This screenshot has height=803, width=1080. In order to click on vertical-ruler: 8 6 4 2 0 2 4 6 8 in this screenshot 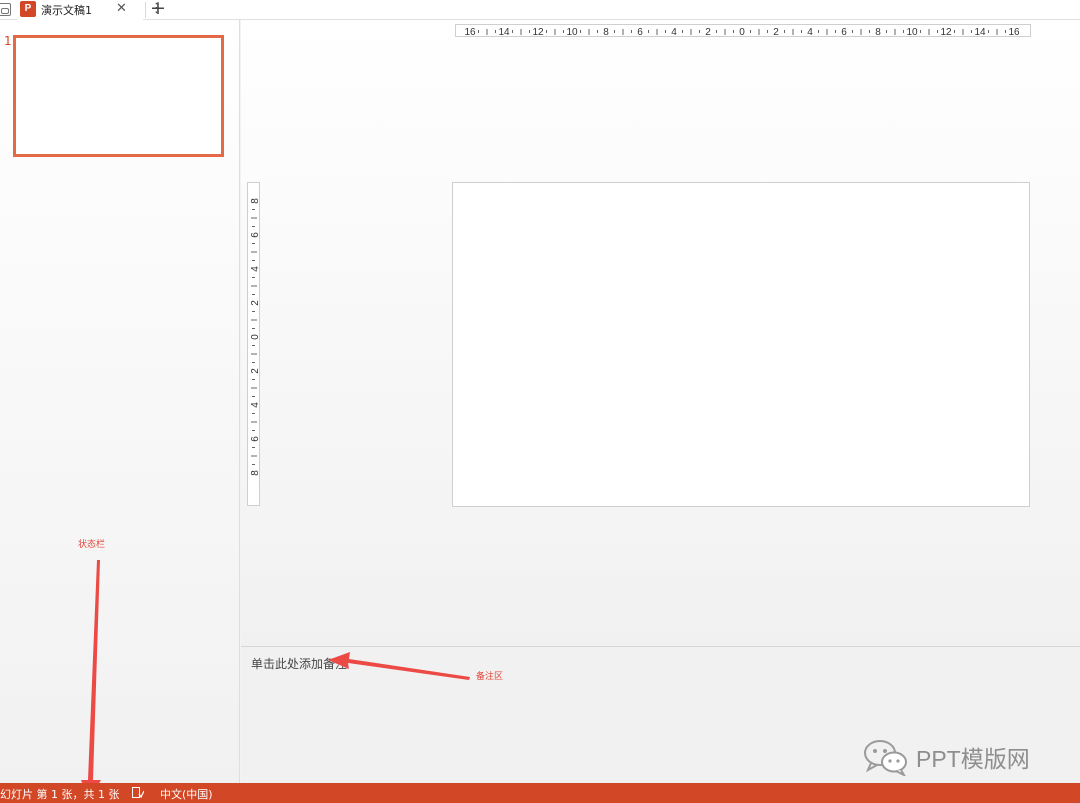, I will do `click(254, 344)`.